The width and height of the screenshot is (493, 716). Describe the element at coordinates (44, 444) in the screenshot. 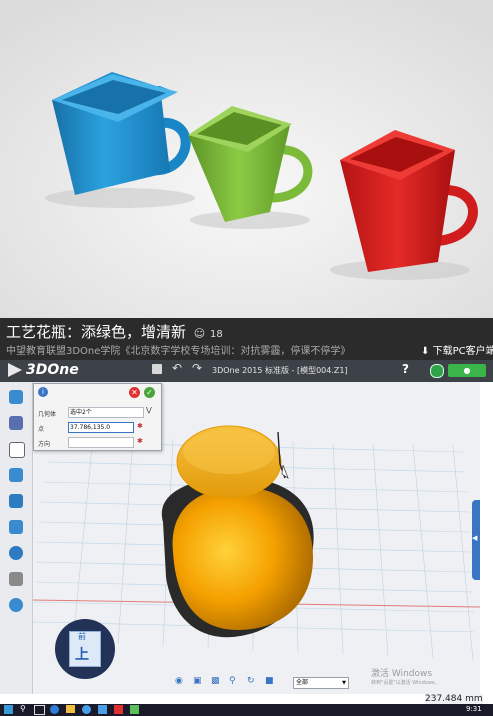

I see `direction-label: 方向` at that location.